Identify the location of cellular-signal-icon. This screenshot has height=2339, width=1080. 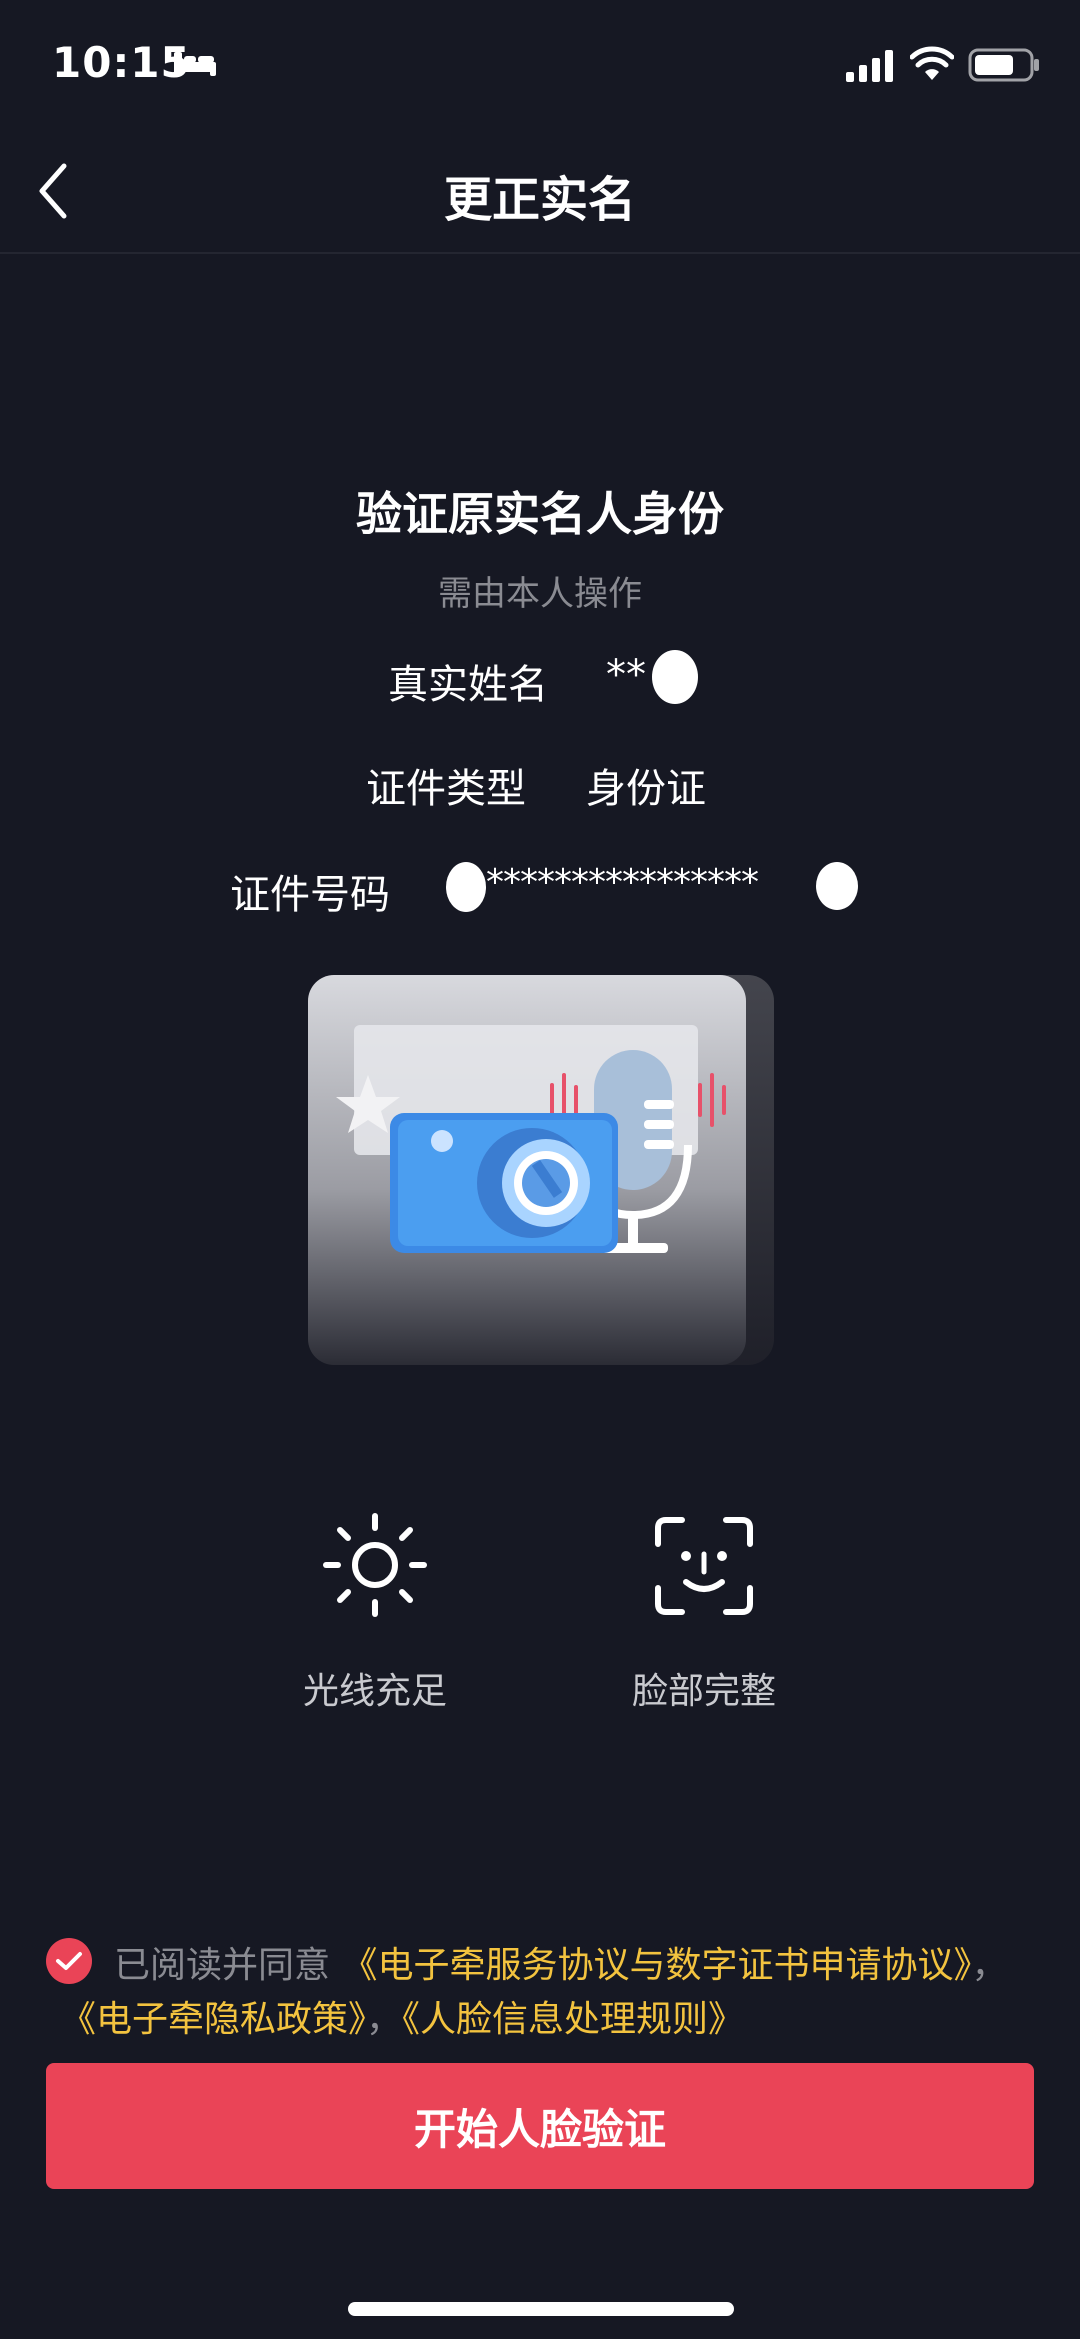
(869, 66).